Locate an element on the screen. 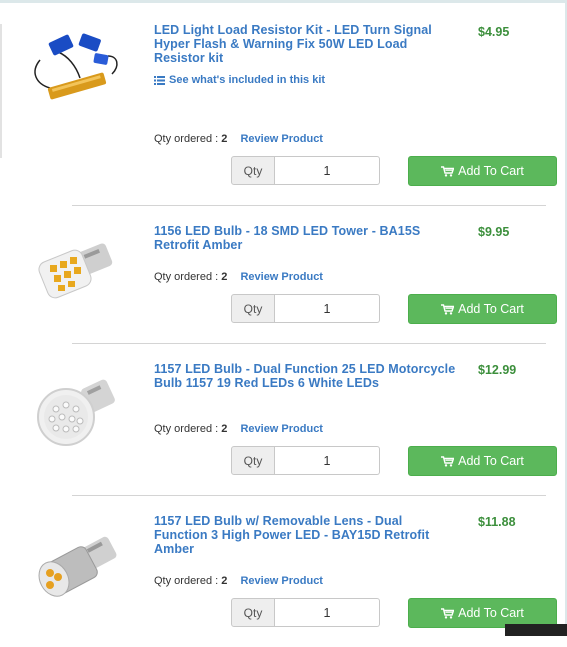  product-image-resistor-kit is located at coordinates (76, 66).